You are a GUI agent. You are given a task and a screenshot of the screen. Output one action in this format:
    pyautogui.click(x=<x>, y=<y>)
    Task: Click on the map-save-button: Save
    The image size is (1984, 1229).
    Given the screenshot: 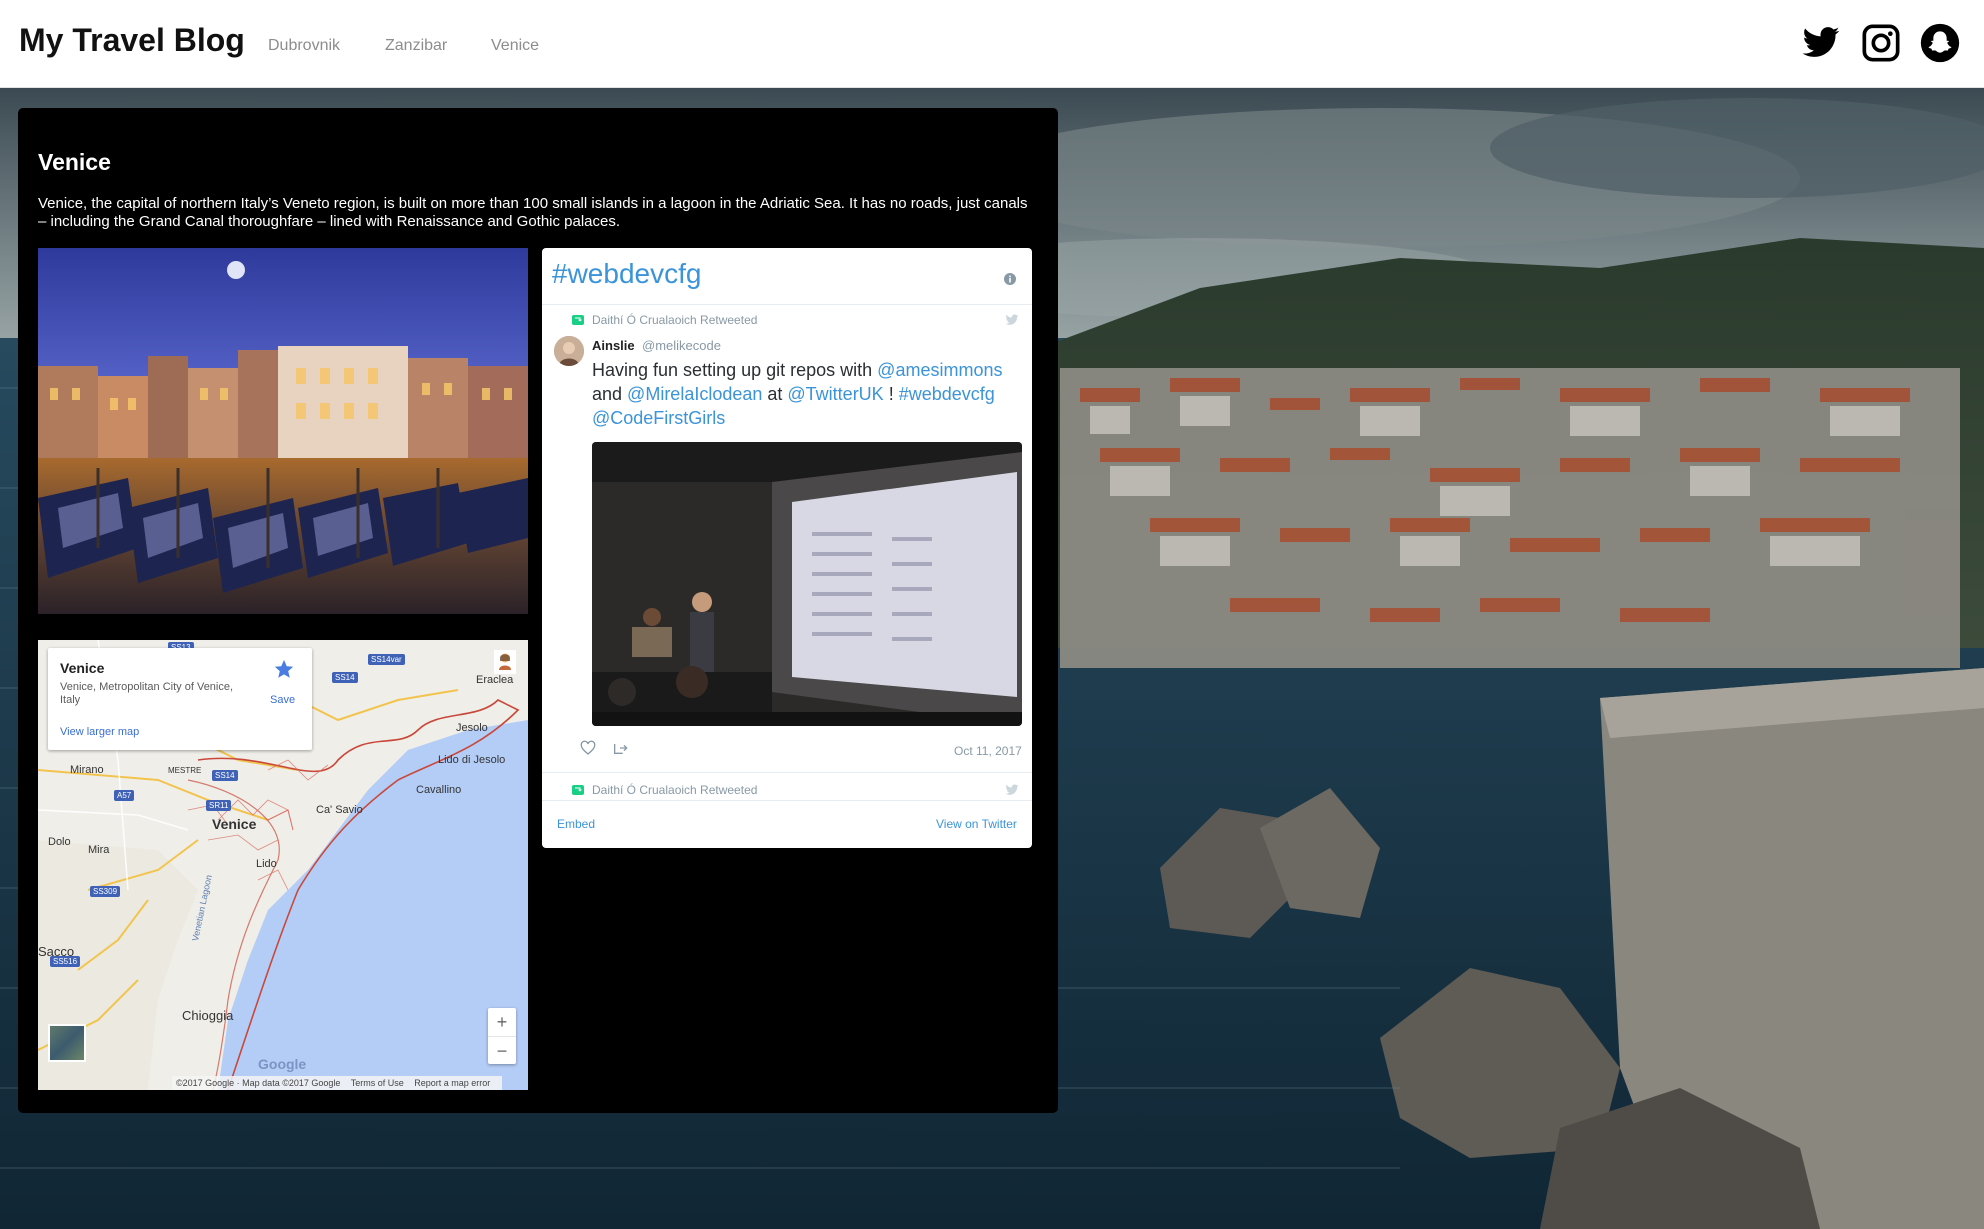 What is the action you would take?
    pyautogui.click(x=282, y=700)
    